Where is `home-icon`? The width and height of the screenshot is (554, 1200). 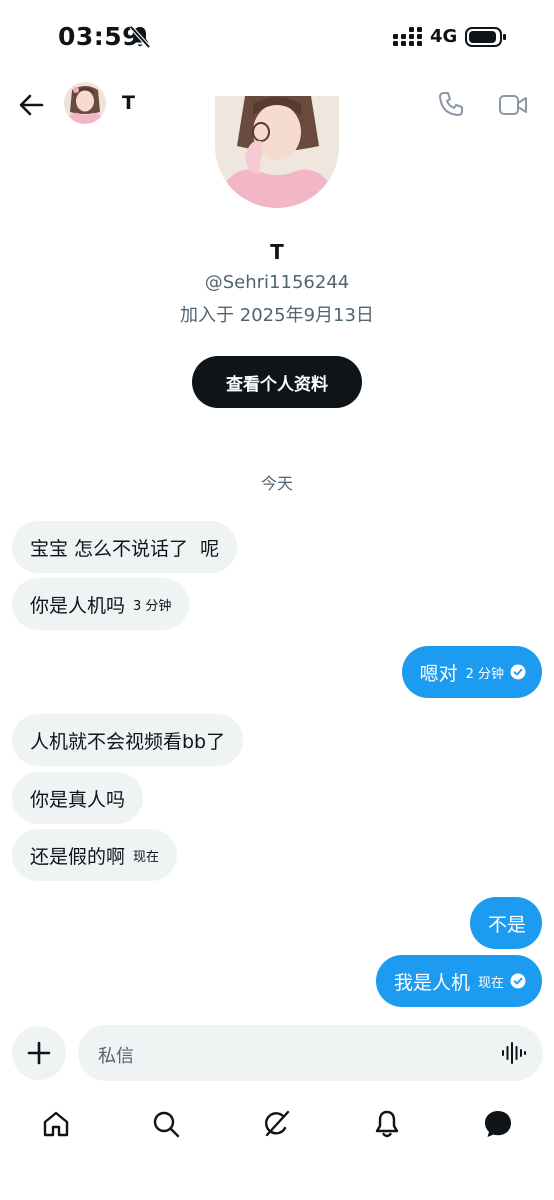
home-icon is located at coordinates (56, 1124).